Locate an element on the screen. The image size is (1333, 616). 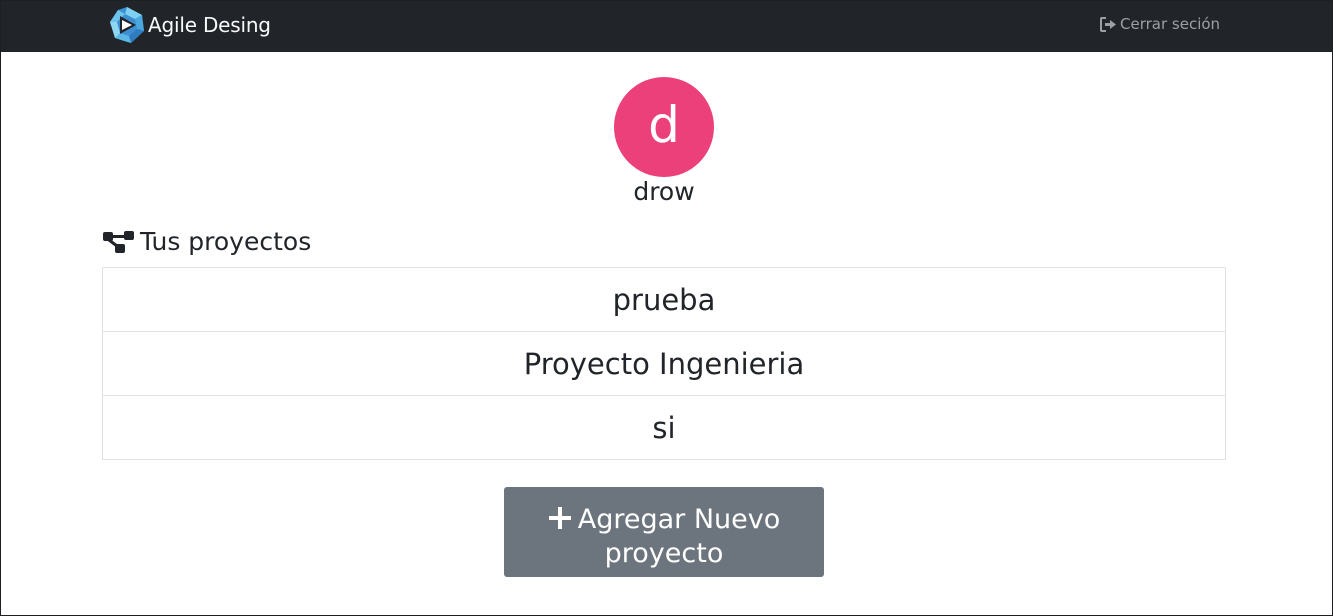
project-item: si is located at coordinates (664, 427).